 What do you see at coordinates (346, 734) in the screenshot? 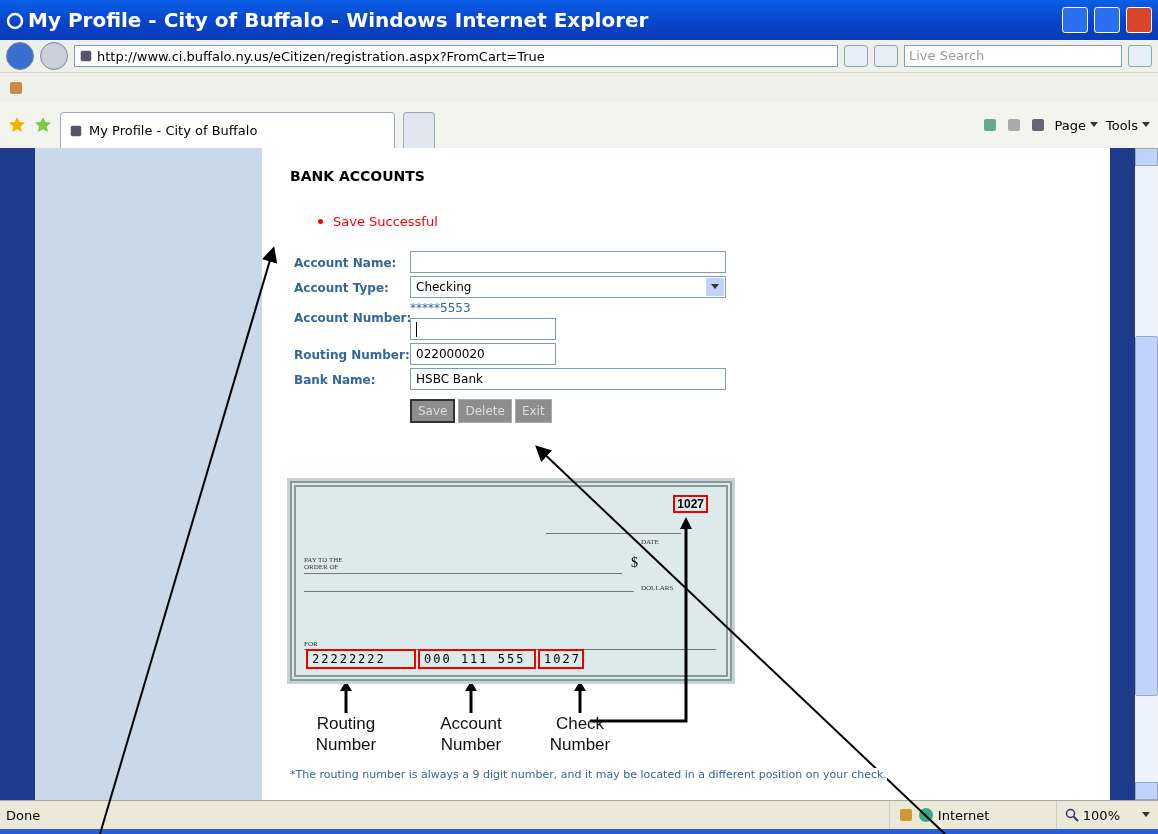
I see `check-caption: Routing Number` at bounding box center [346, 734].